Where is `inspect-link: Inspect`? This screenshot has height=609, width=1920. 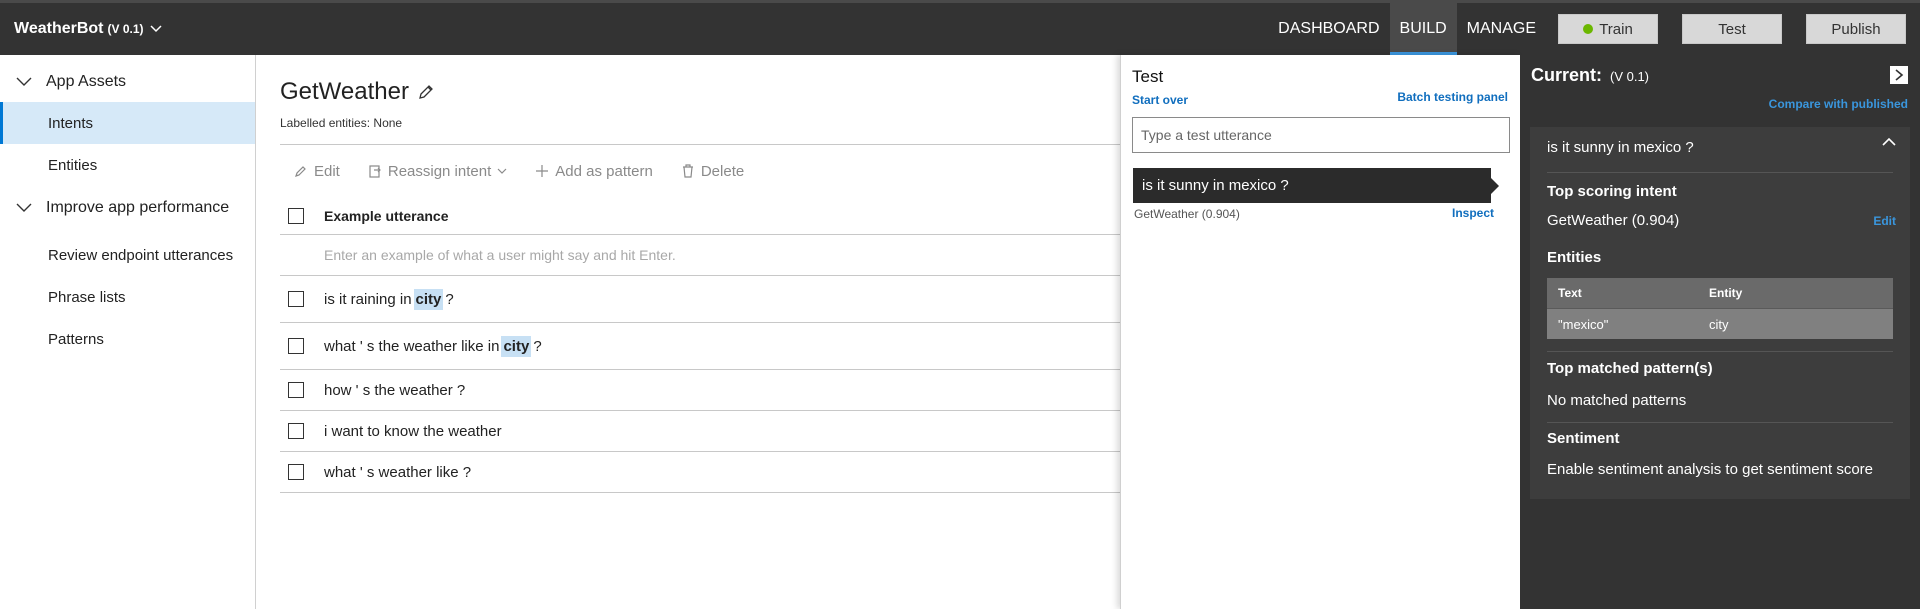
inspect-link: Inspect is located at coordinates (1473, 213).